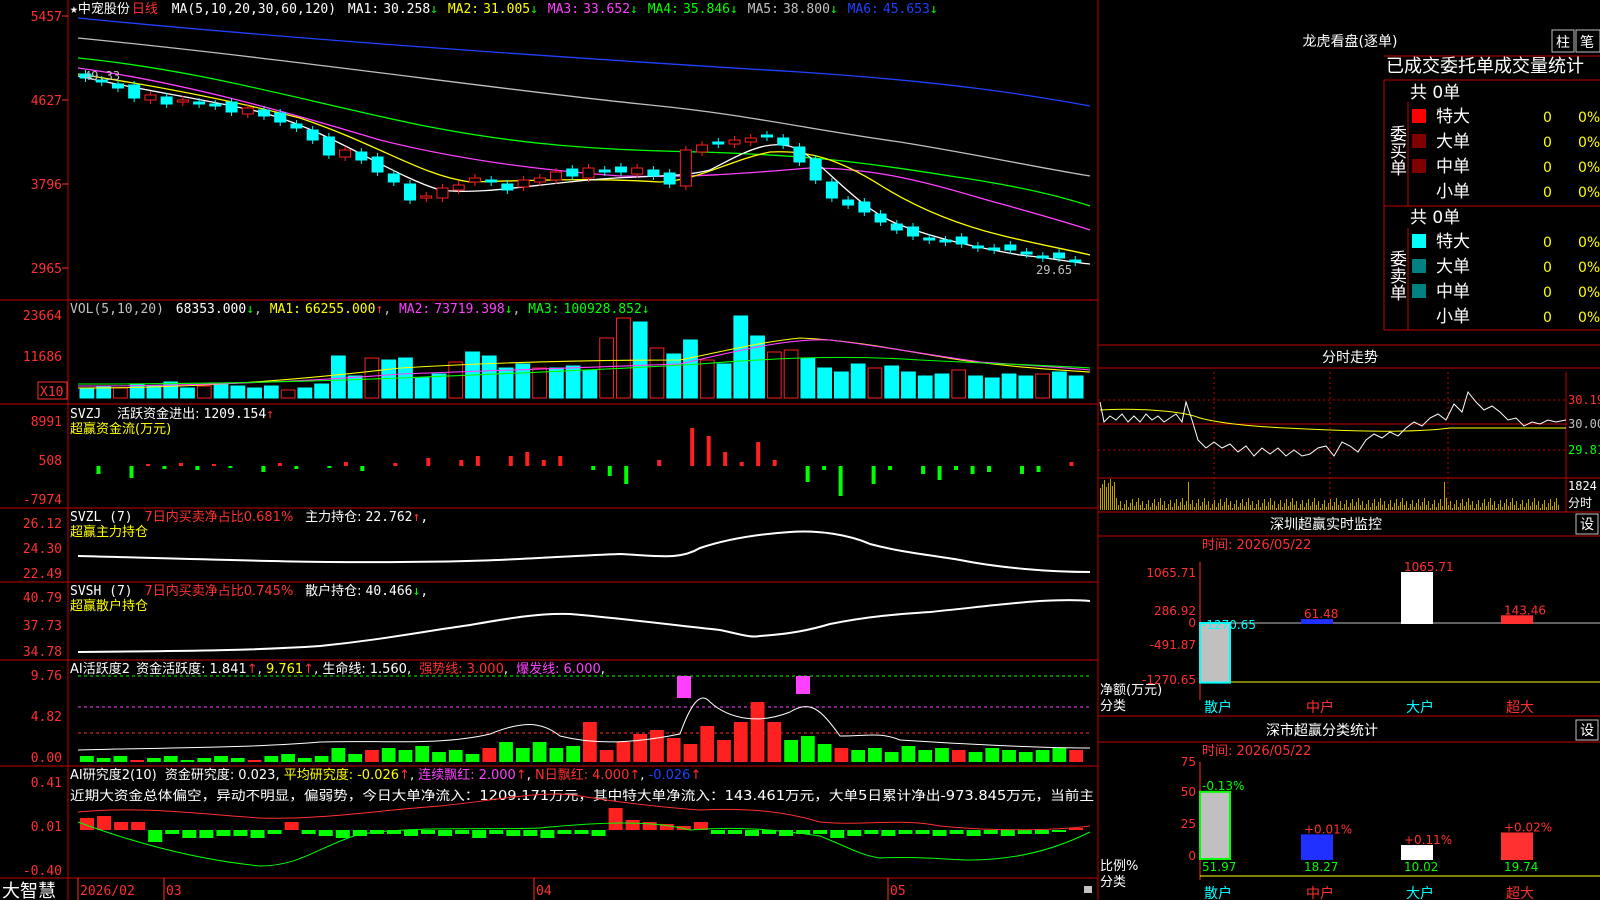 Image resolution: width=1600 pixels, height=900 pixels. What do you see at coordinates (1322, 730) in the screenshot?
I see `class-title: 深市超赢分类统计` at bounding box center [1322, 730].